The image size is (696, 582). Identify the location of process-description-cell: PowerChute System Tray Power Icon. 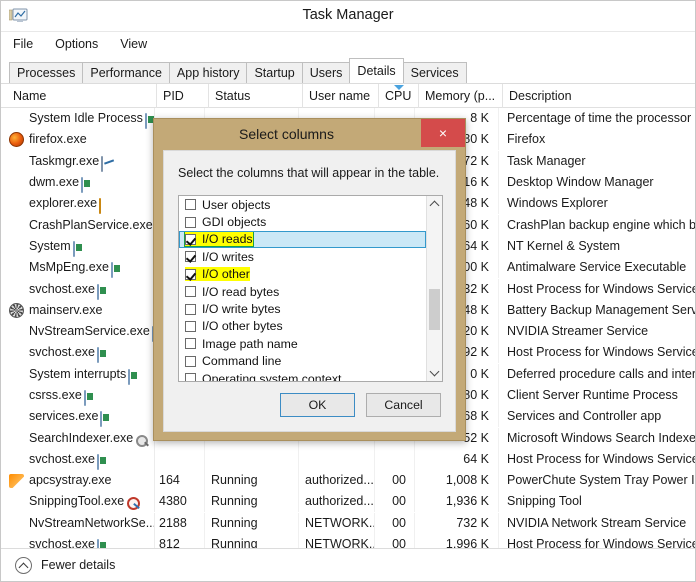
(601, 480).